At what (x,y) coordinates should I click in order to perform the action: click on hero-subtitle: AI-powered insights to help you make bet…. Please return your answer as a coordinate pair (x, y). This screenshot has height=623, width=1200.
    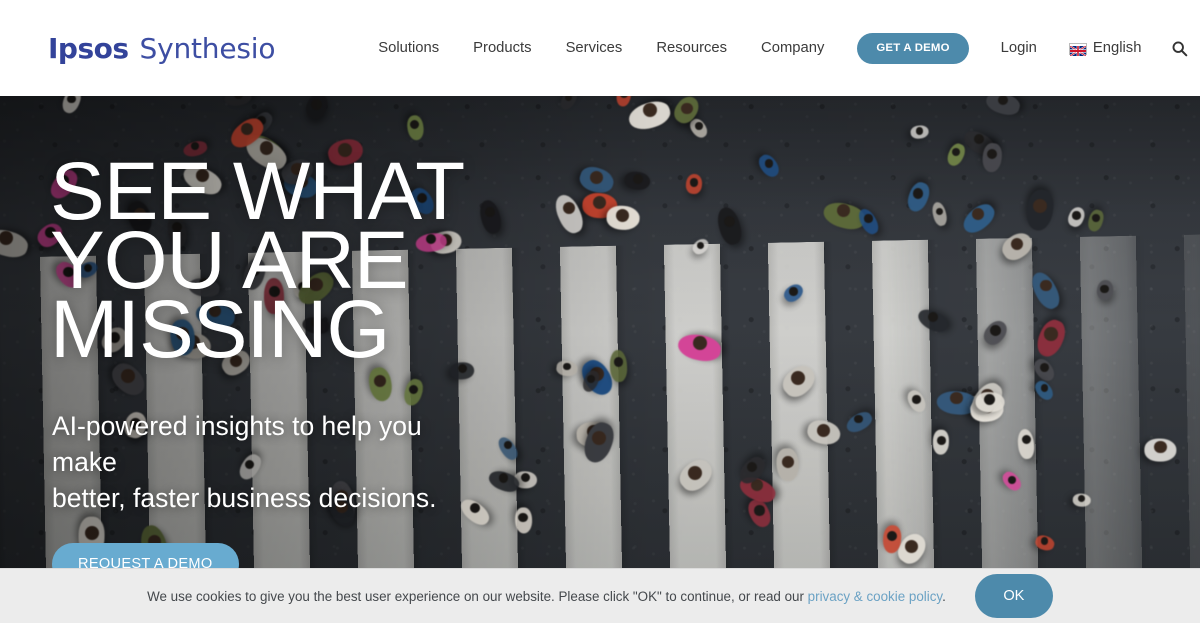
    Looking at the image, I should click on (244, 461).